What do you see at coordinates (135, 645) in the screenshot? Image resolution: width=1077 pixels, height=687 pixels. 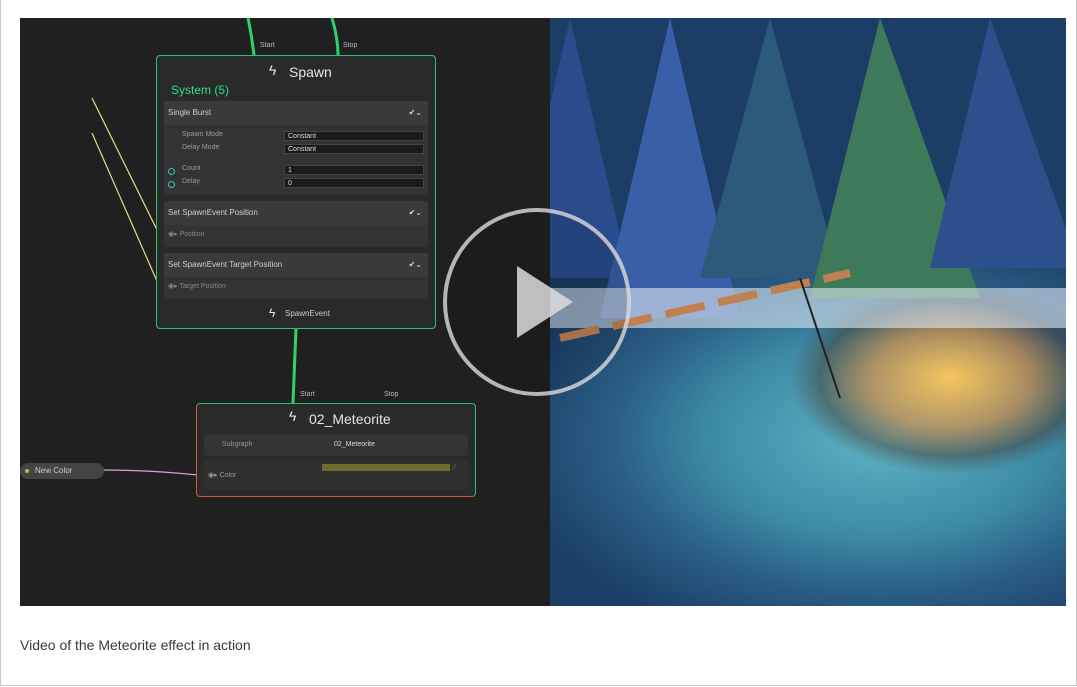 I see `video-caption: Video of the Meteorite effect in action` at bounding box center [135, 645].